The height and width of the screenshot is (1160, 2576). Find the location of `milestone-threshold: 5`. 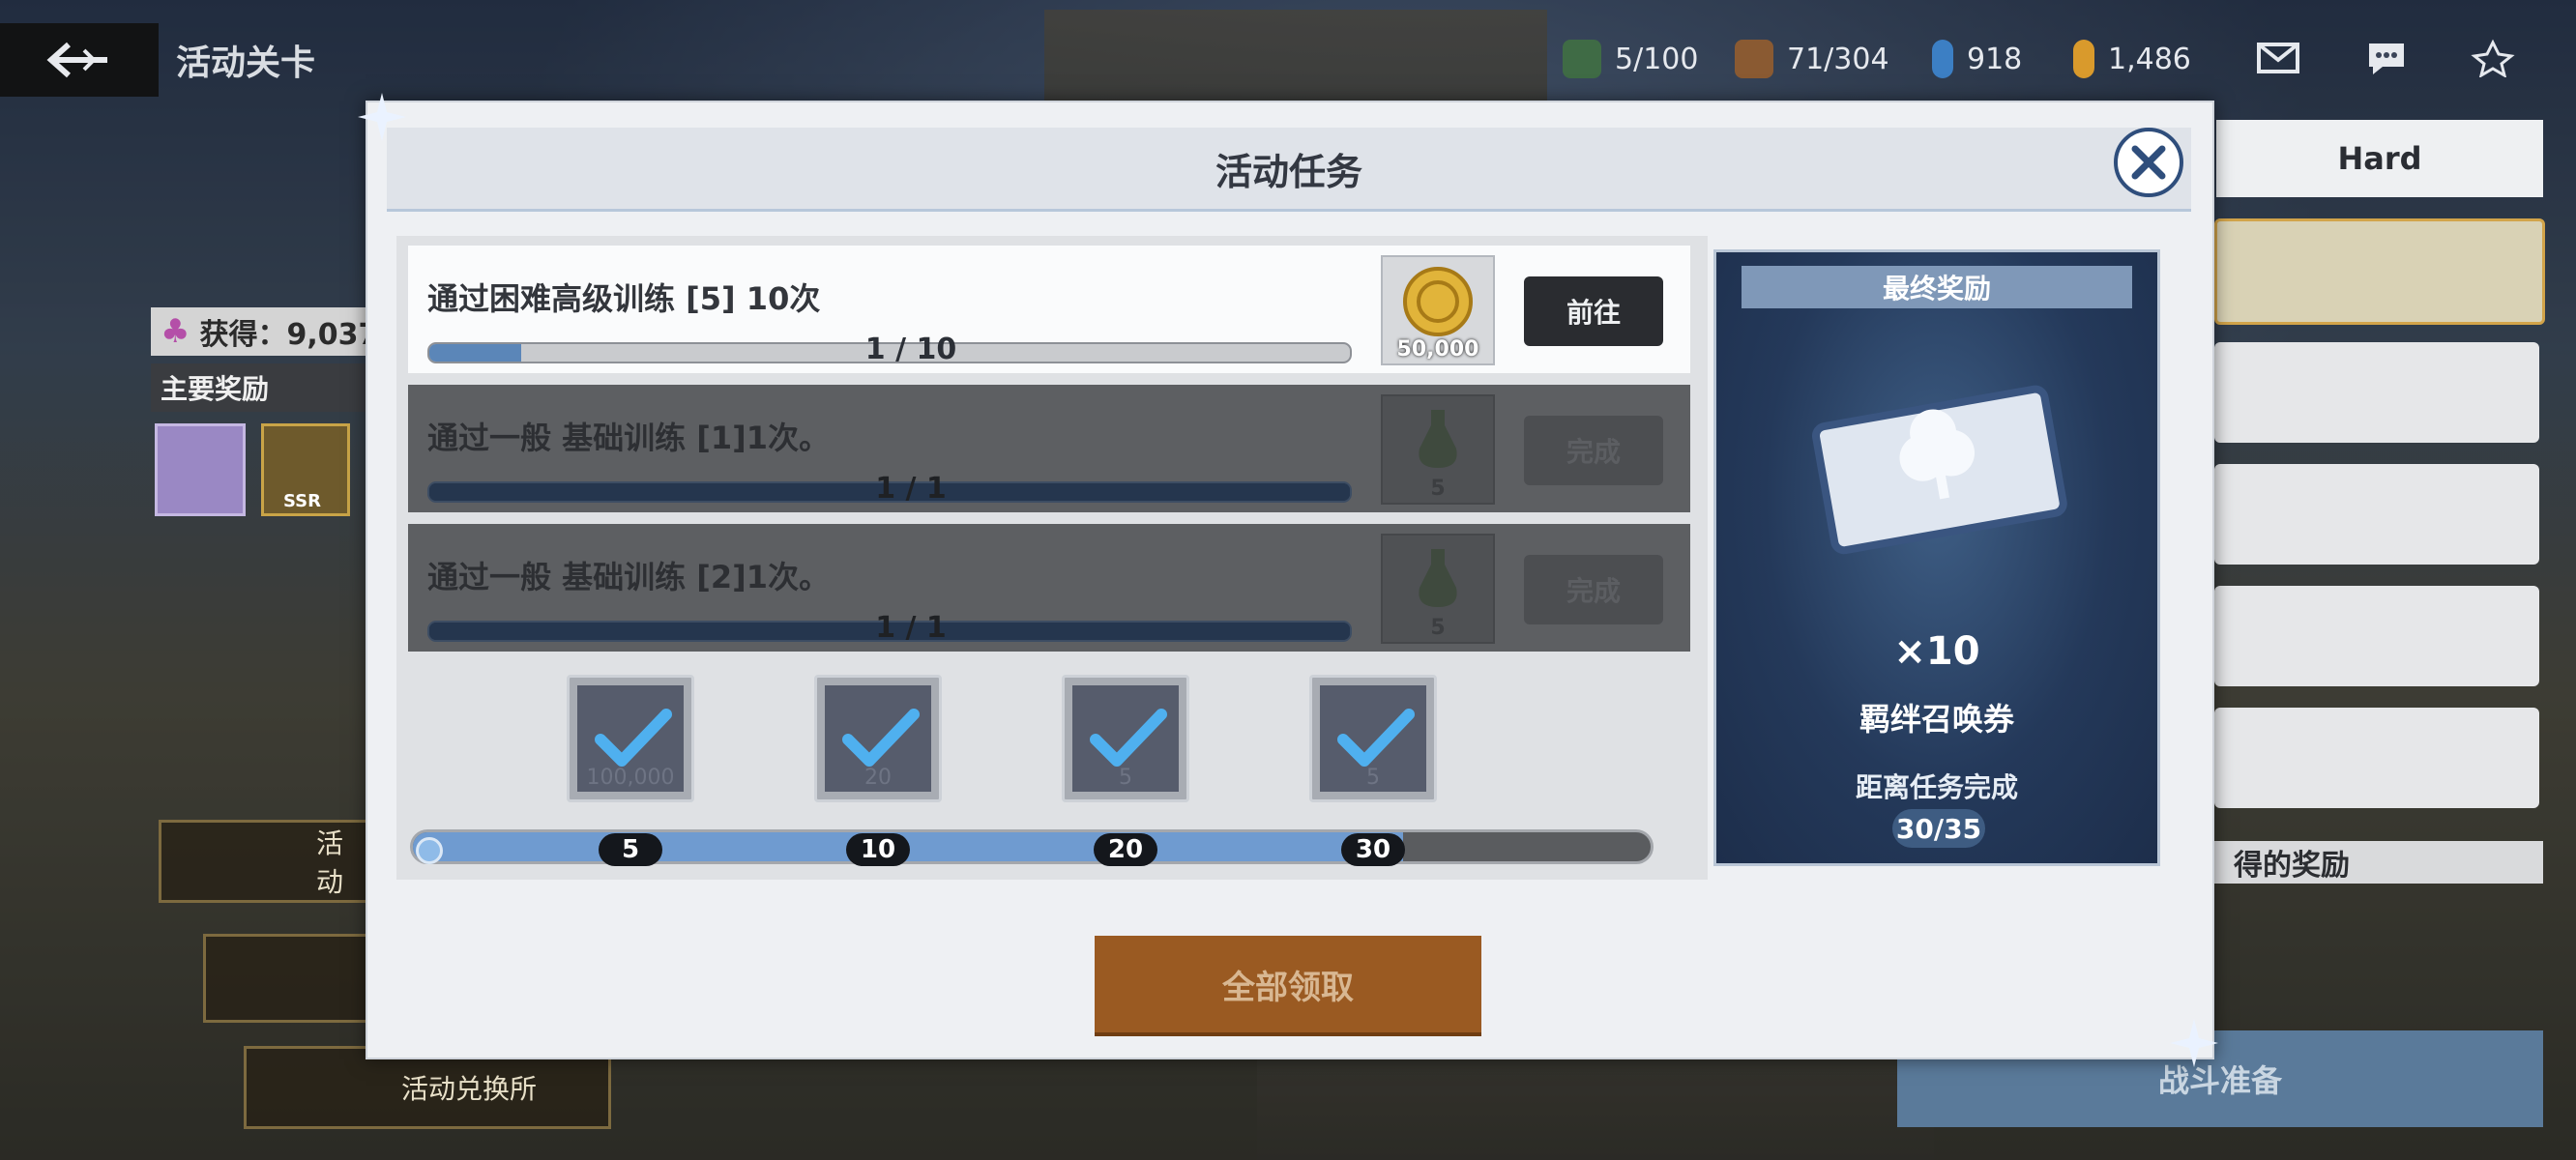

milestone-threshold: 5 is located at coordinates (630, 850).